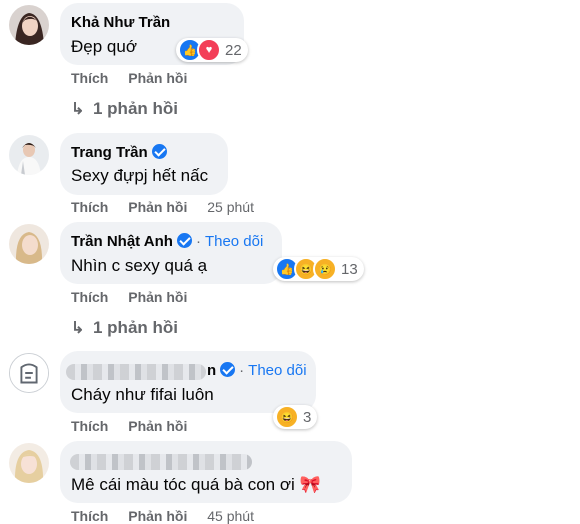 This screenshot has width=580, height=524. I want to click on timestamp: 25 phút, so click(230, 207).